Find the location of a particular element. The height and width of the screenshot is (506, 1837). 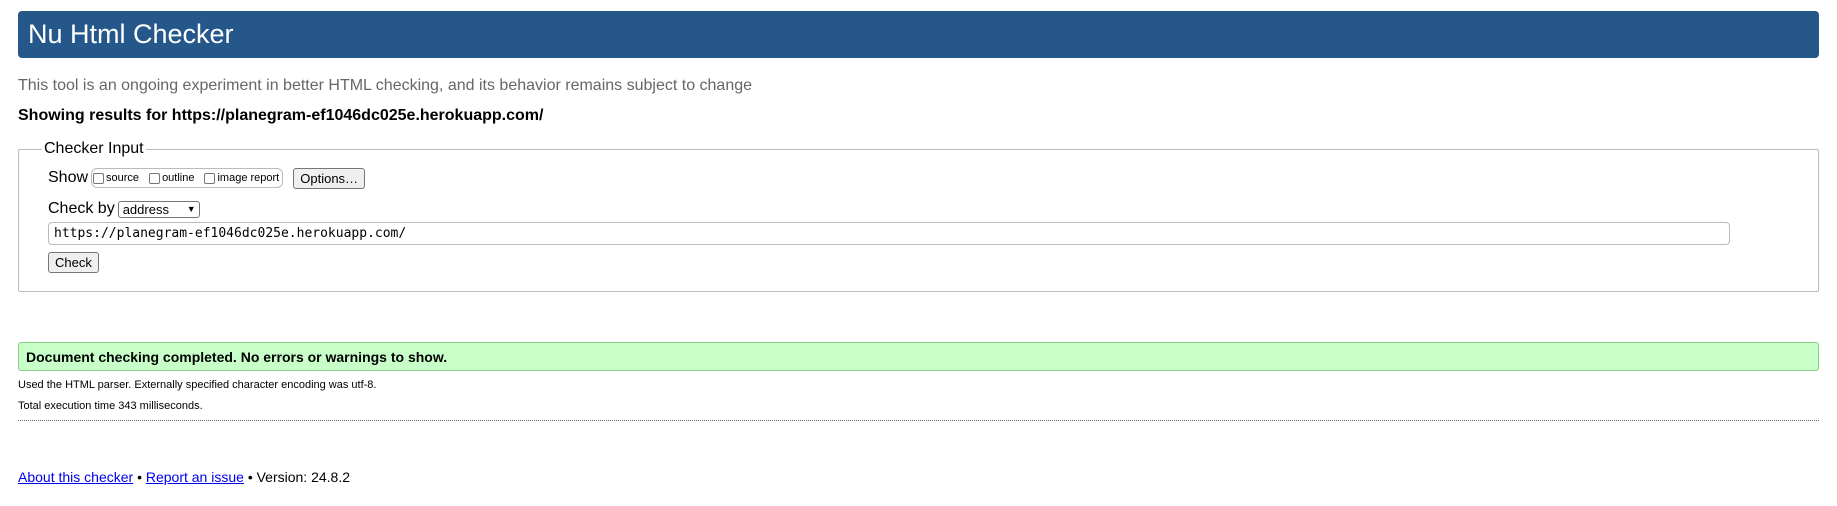

execution-time: Total execution time 343 milliseconds. is located at coordinates (110, 406).